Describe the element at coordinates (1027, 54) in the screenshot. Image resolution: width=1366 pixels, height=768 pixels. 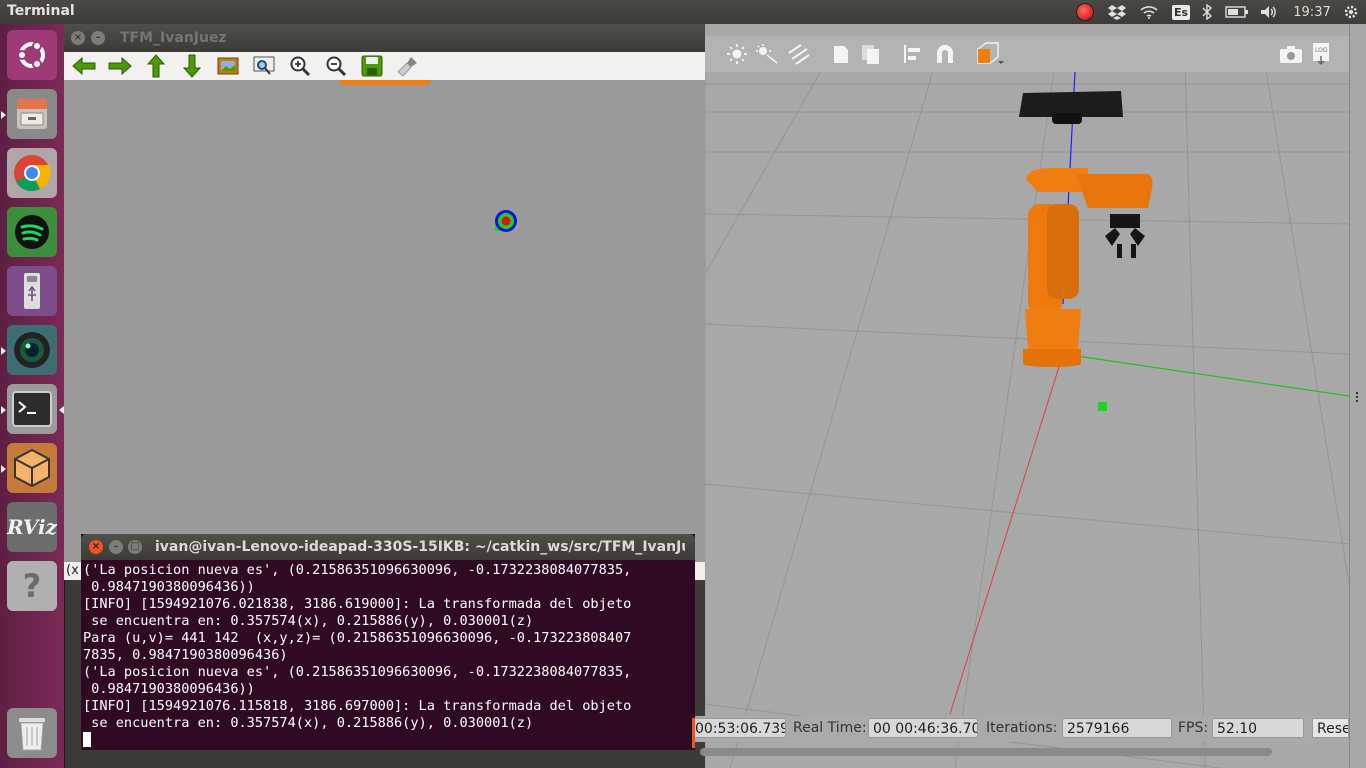
I see `gazebo-toolbar: LOG` at that location.